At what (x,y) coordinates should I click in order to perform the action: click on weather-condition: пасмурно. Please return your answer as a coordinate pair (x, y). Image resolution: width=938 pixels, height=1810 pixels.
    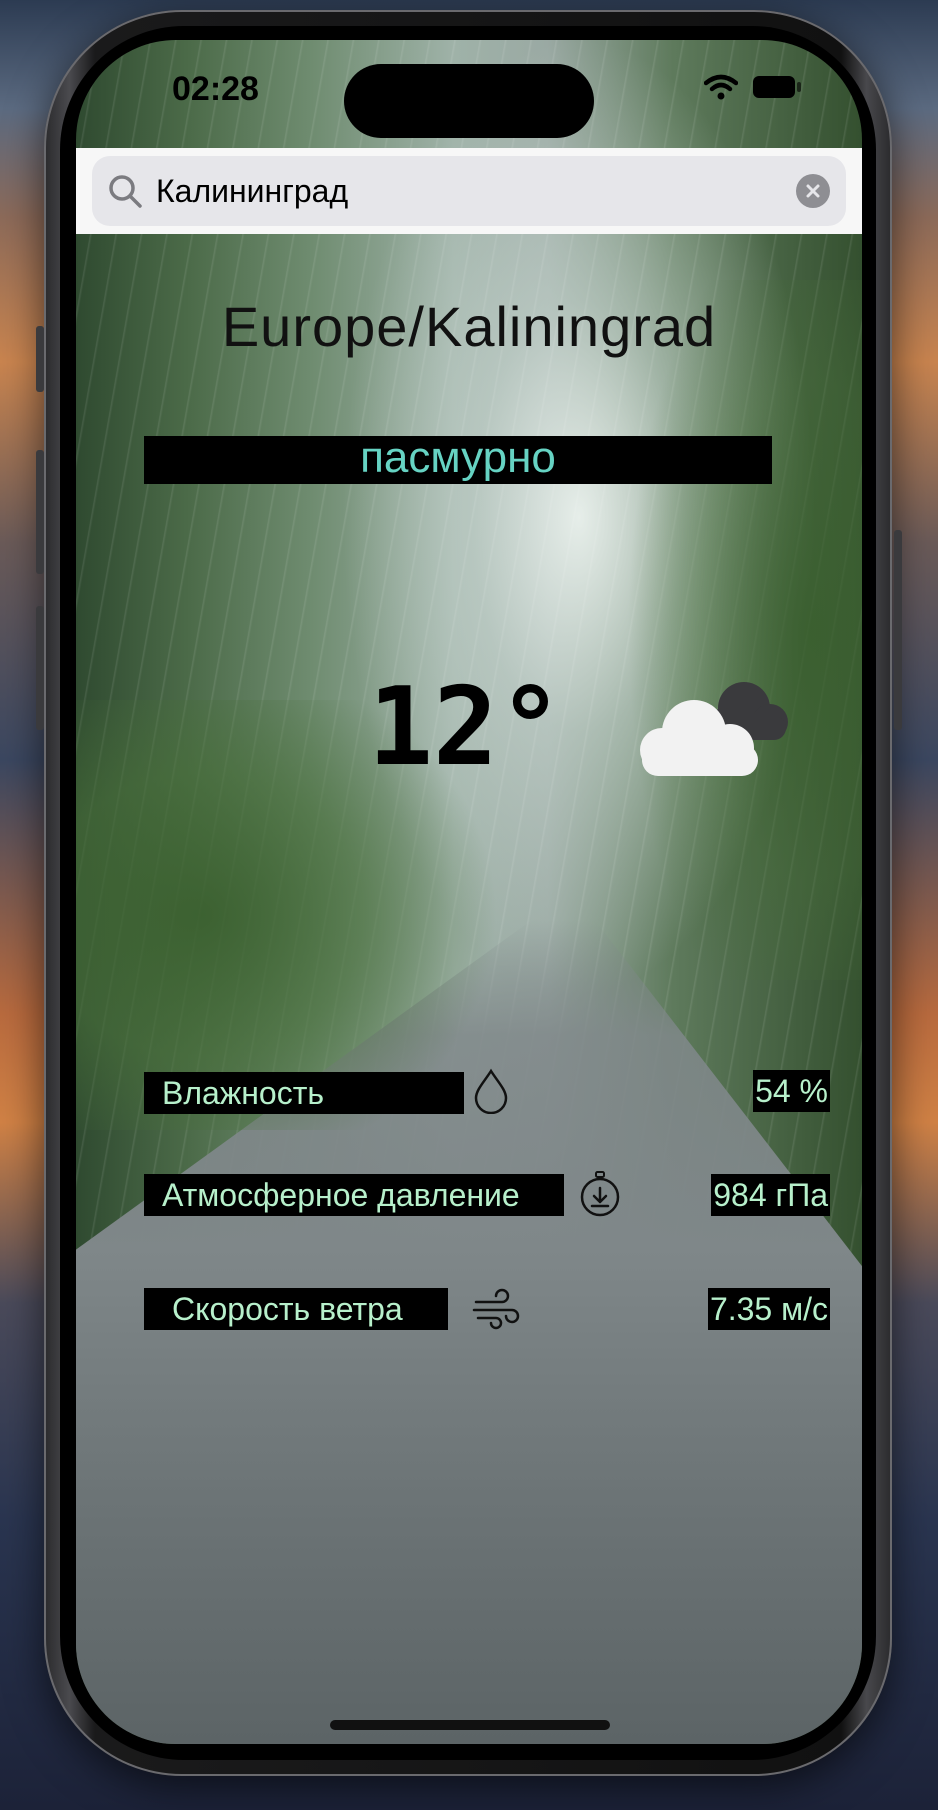
    Looking at the image, I should click on (458, 460).